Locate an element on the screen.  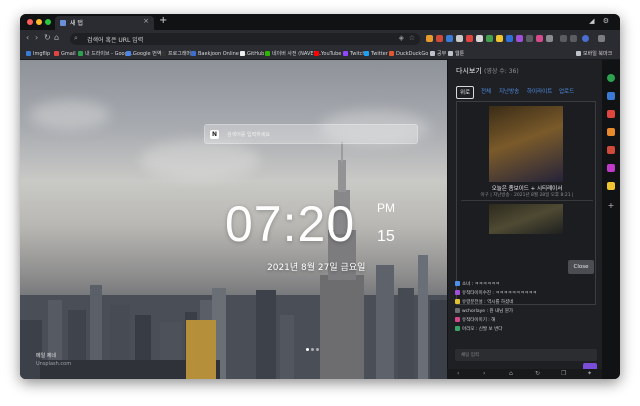
chat-placeholder: 채팅 입력 is located at coordinates (470, 355).